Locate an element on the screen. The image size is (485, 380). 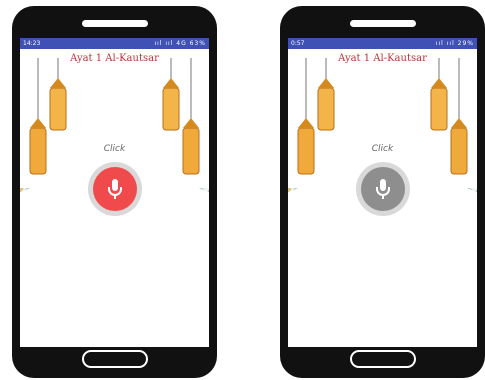
status-icons: ııl ııl 29% is located at coordinates (454, 43).